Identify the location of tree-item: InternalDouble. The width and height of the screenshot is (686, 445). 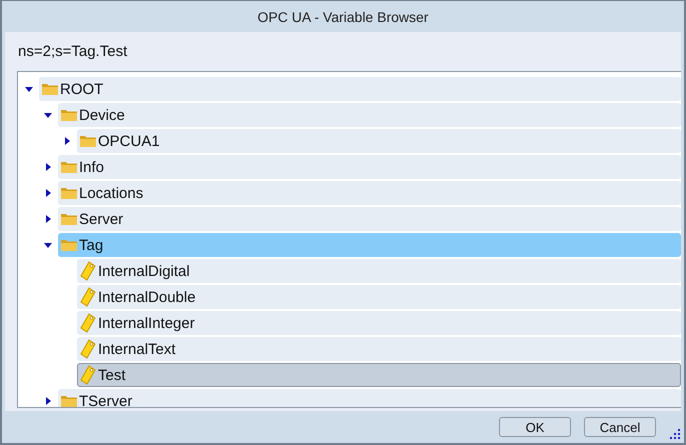
(379, 297).